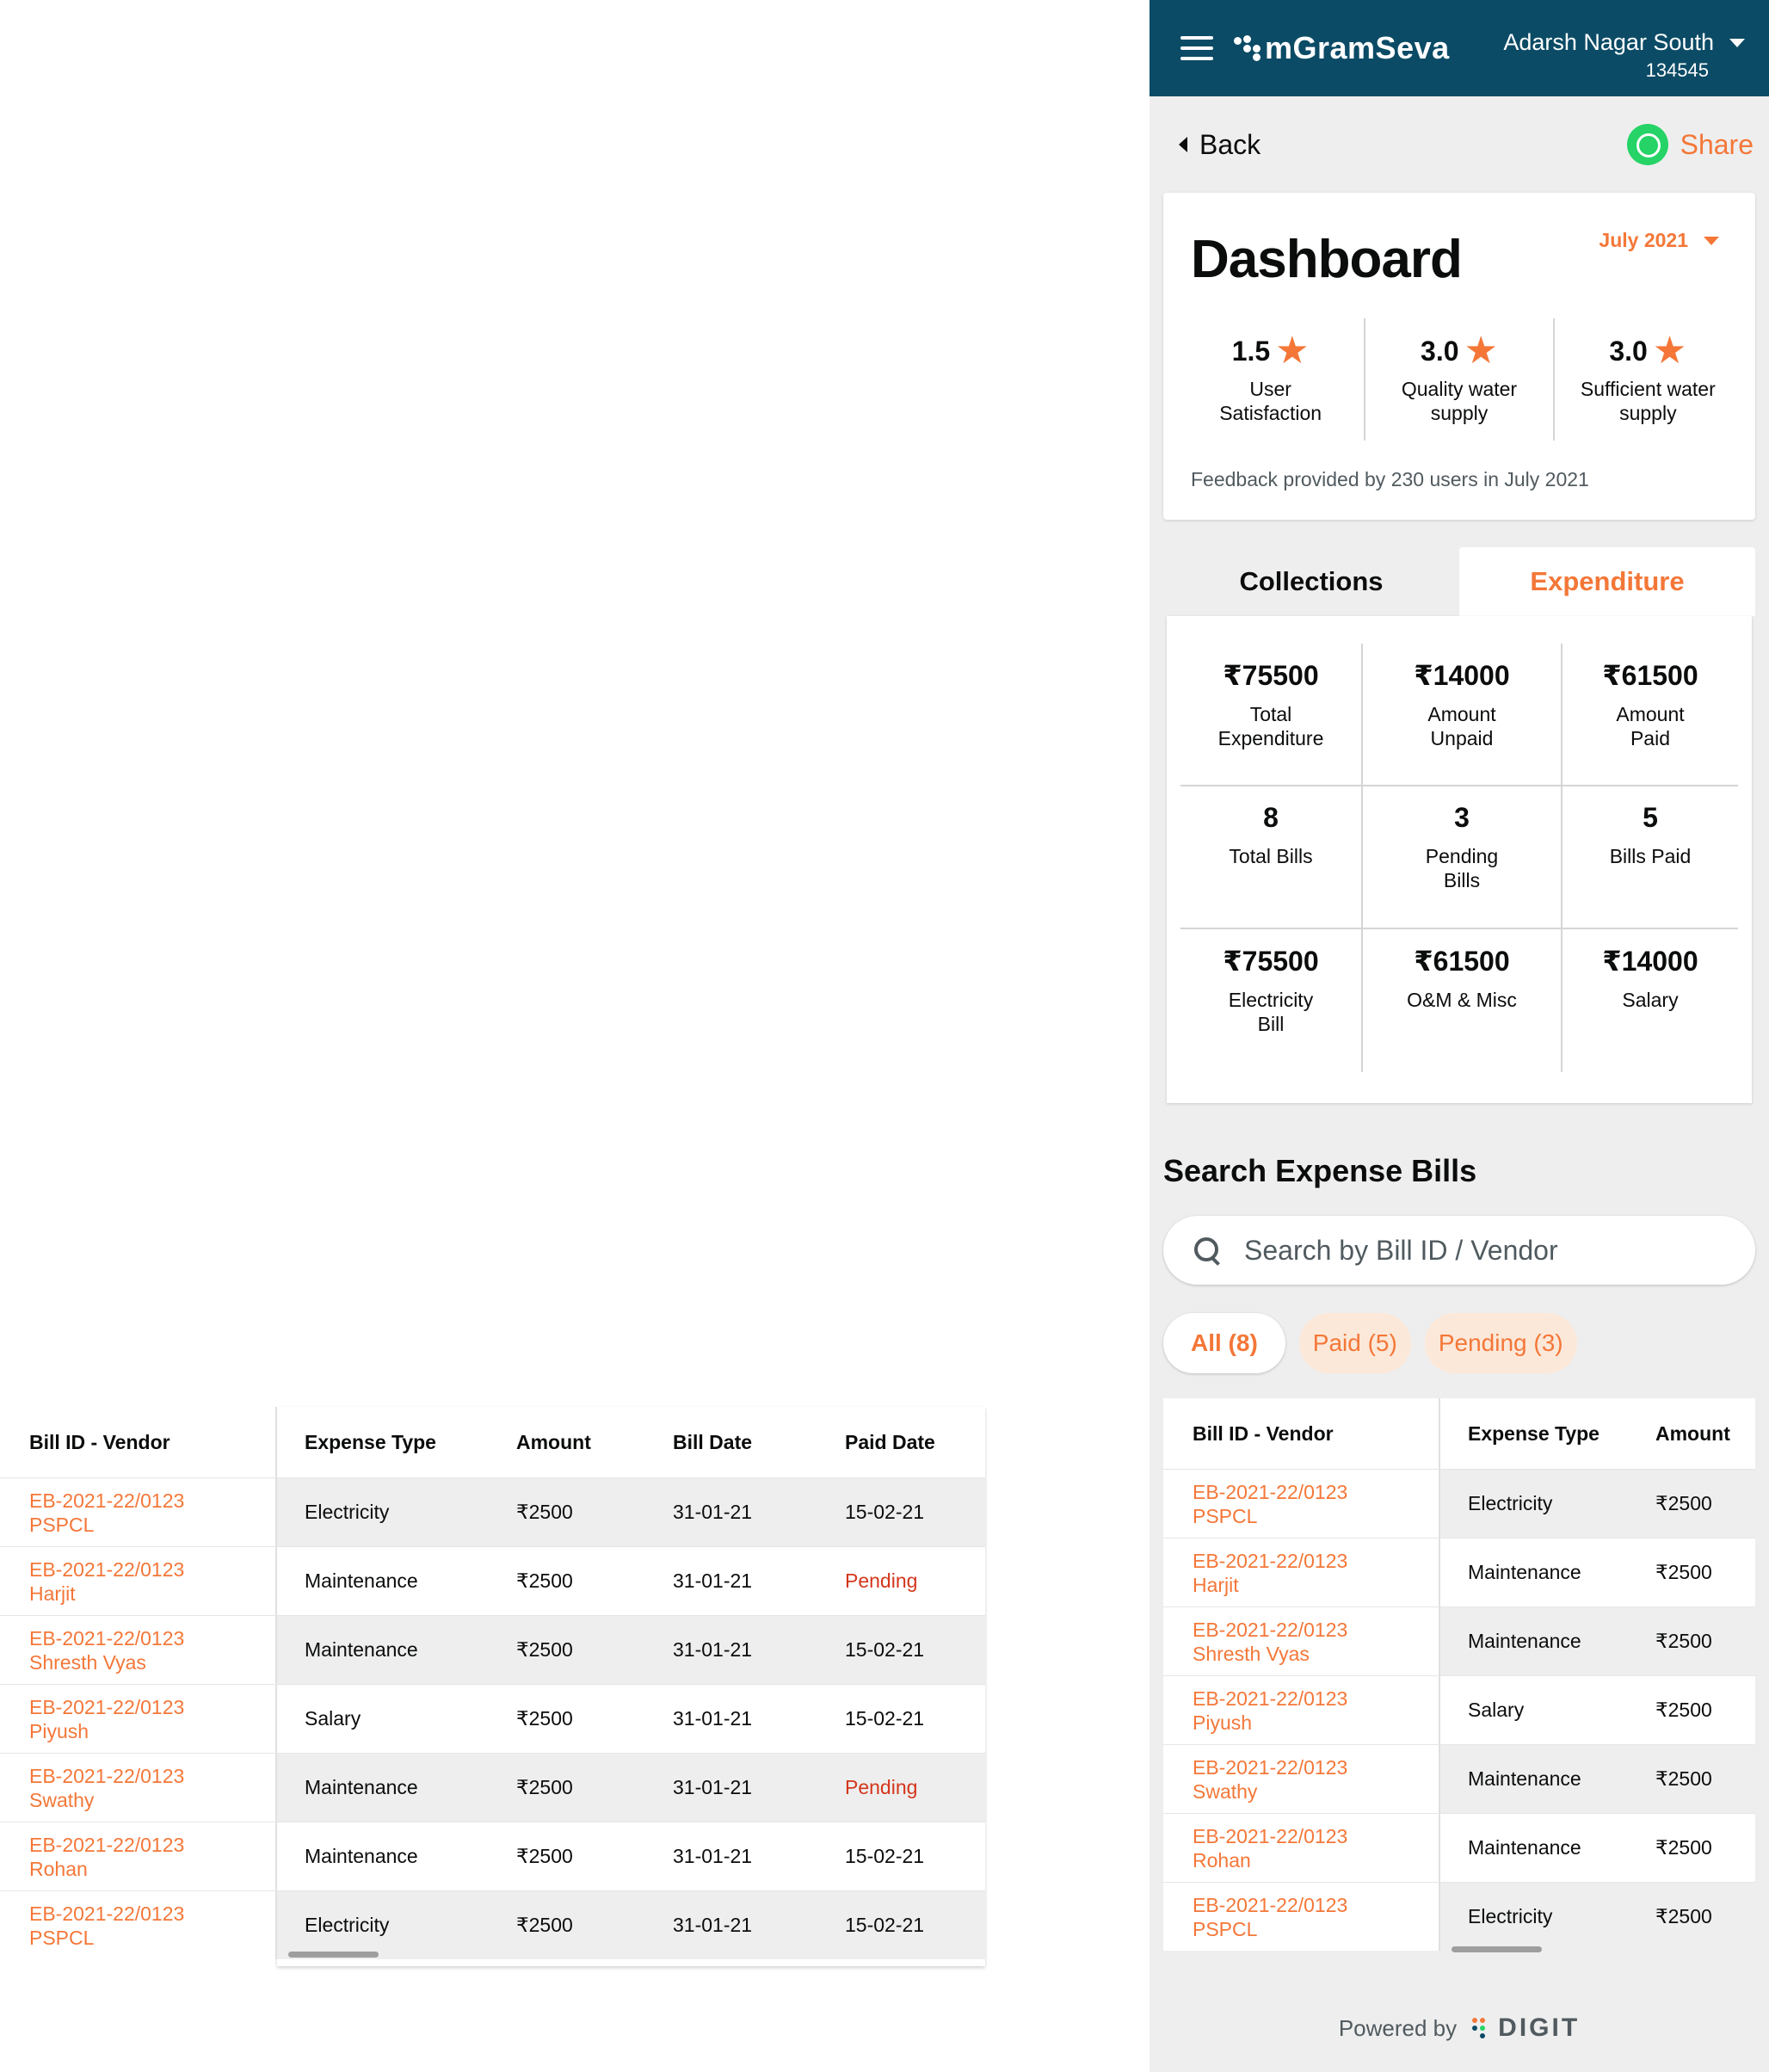 The height and width of the screenshot is (2072, 1769). Describe the element at coordinates (731, 1718) in the screenshot. I see `bill-date-cell: 31-01-21` at that location.